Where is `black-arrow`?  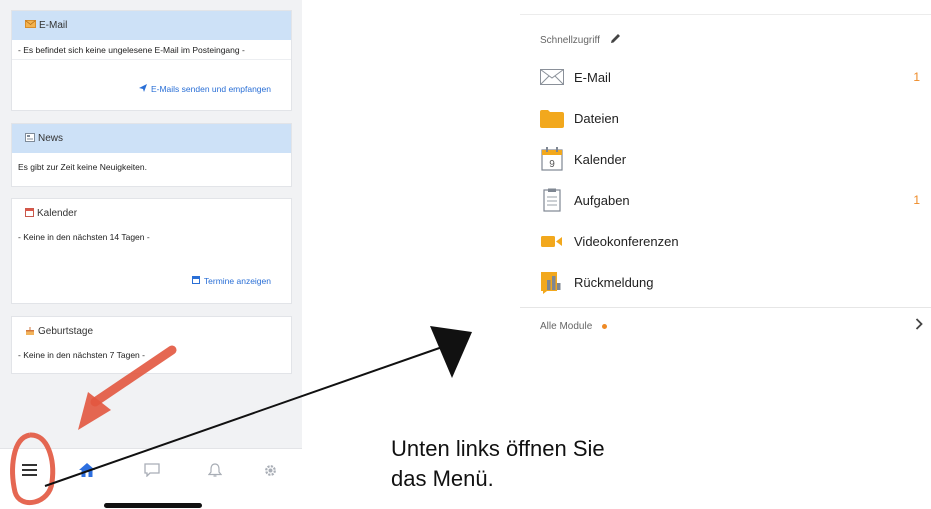
black-arrow is located at coordinates (258, 406).